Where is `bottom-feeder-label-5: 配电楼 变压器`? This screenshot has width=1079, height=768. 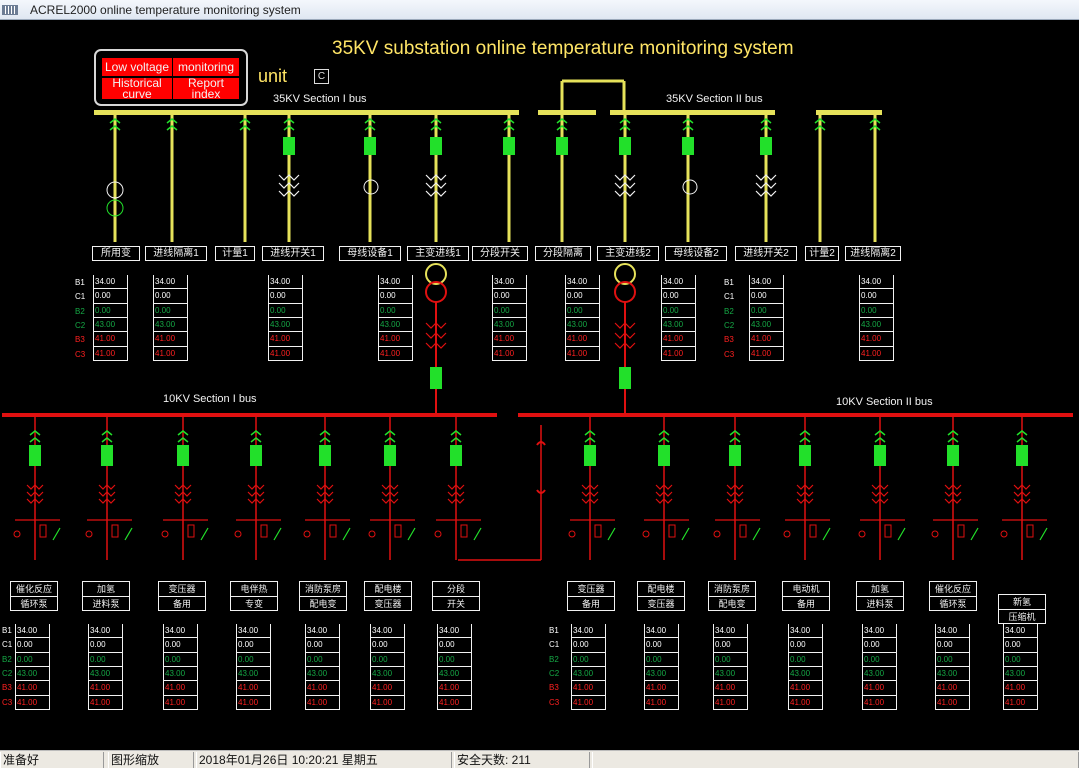
bottom-feeder-label-5: 配电楼 变压器 is located at coordinates (388, 596).